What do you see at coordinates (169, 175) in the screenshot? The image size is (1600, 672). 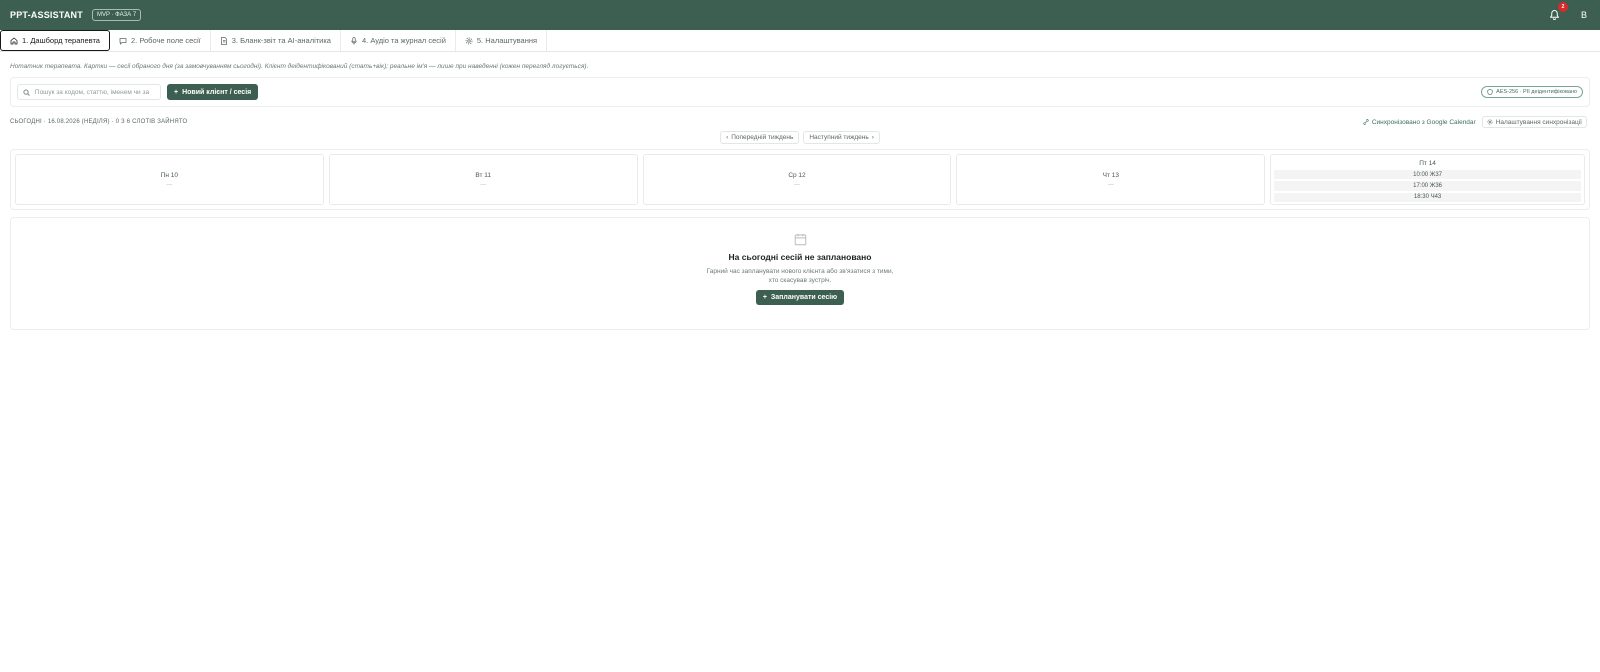 I see `day-title: Пн 10` at bounding box center [169, 175].